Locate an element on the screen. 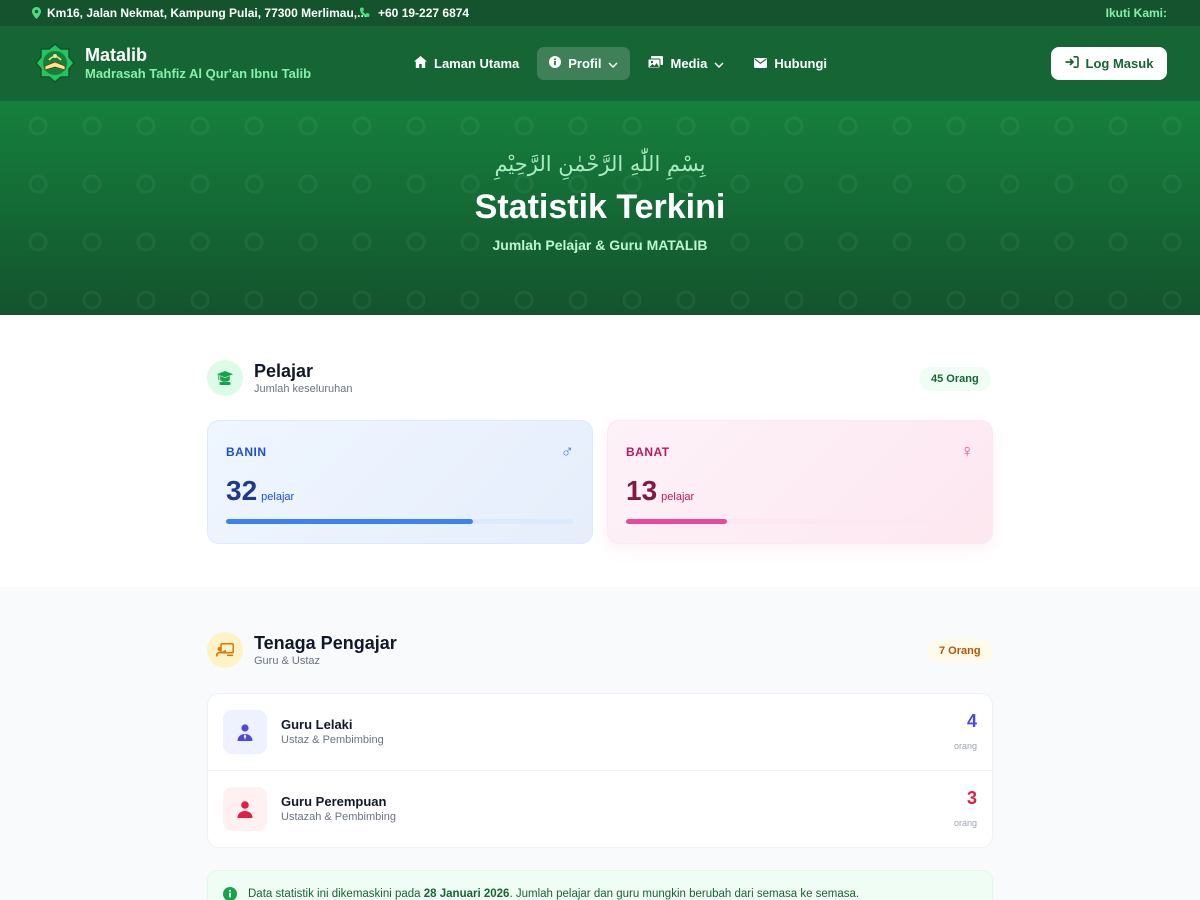  male-symbol-icon: ♂ is located at coordinates (567, 451).